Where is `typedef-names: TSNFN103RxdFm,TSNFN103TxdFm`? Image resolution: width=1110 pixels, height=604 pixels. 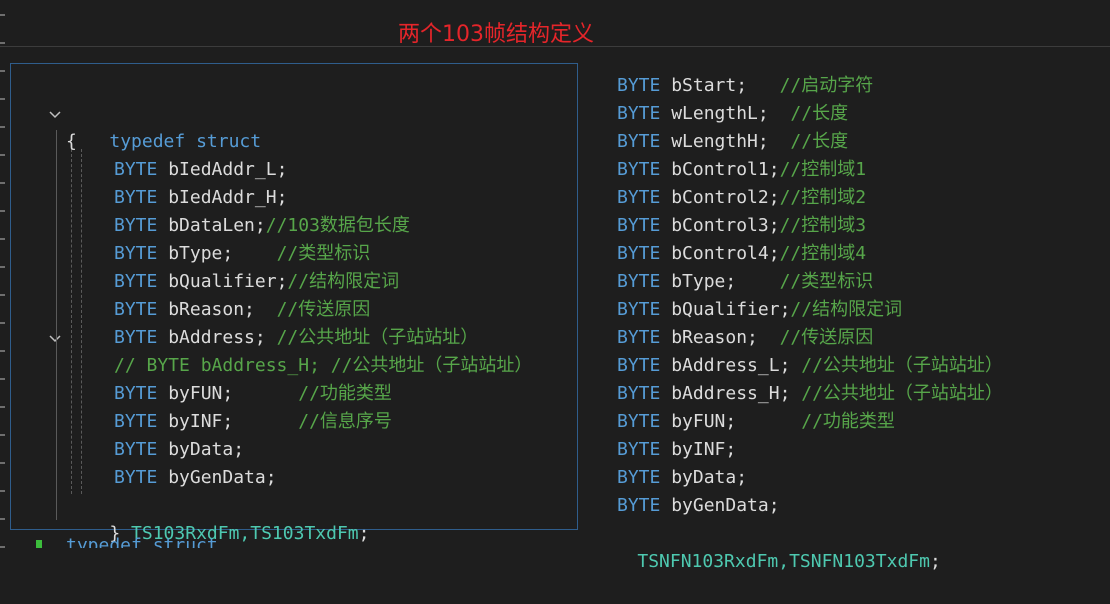 typedef-names: TSNFN103RxdFm,TSNFN103TxdFm is located at coordinates (783, 561).